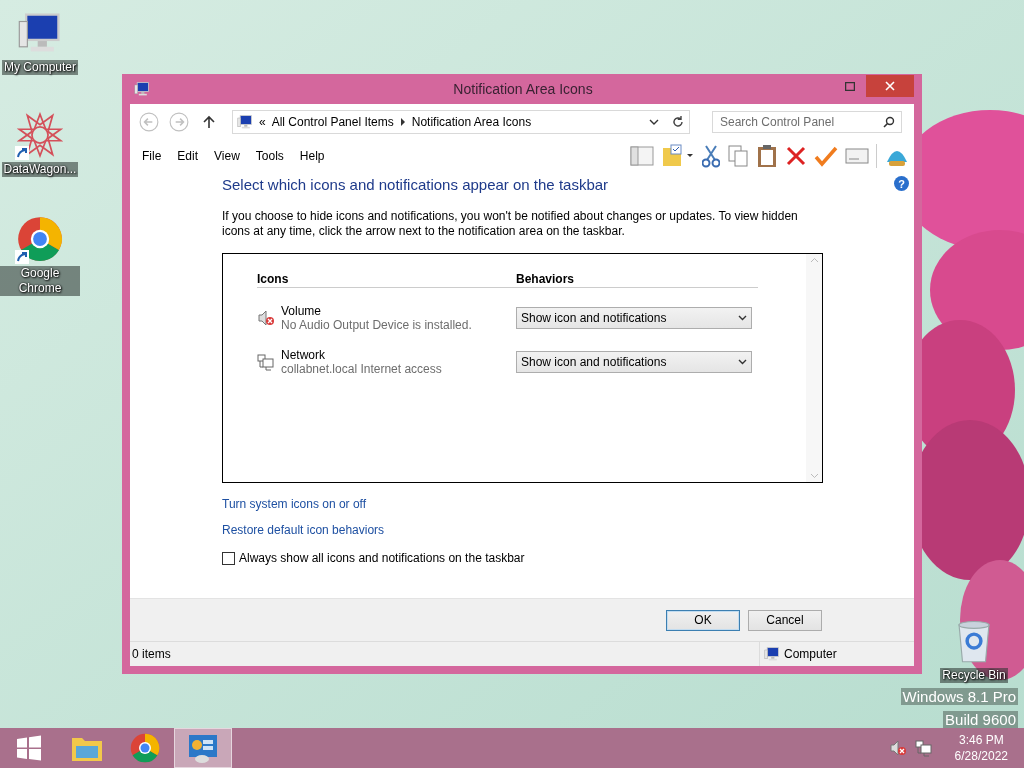  I want to click on search-icon, so click(889, 122).